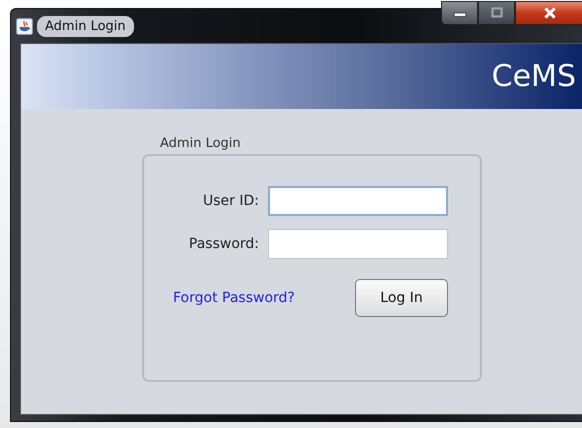 Image resolution: width=582 pixels, height=428 pixels. I want to click on close-icon, so click(550, 13).